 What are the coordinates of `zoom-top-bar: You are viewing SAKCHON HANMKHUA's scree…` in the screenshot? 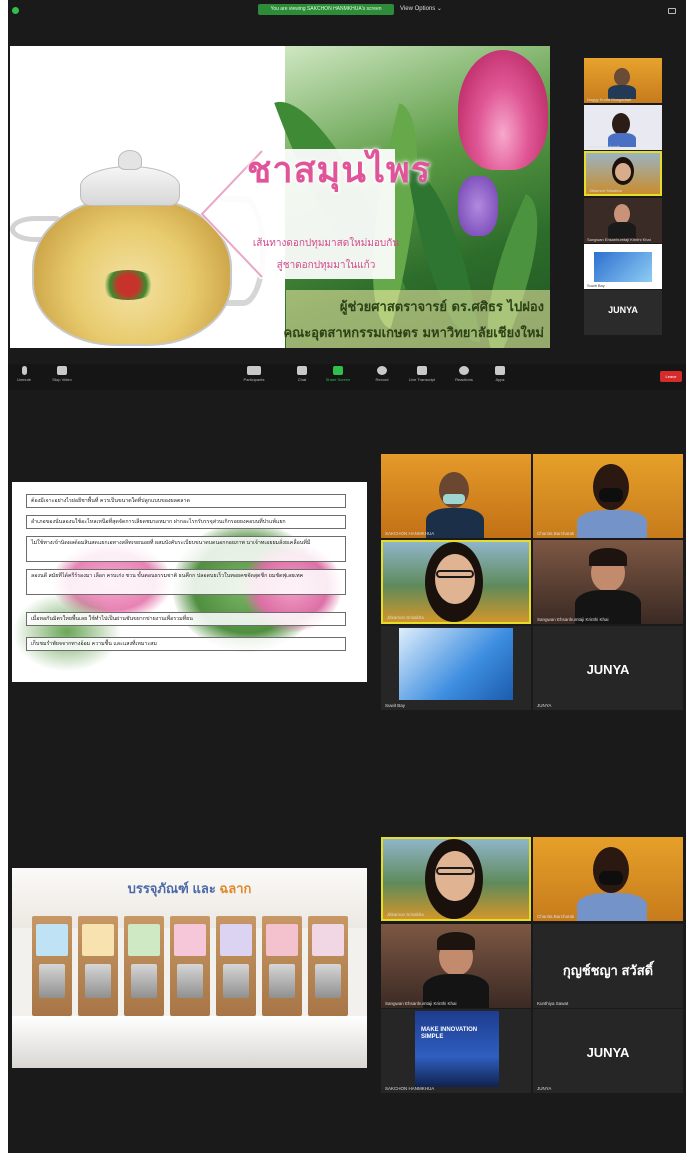 It's located at (347, 10).